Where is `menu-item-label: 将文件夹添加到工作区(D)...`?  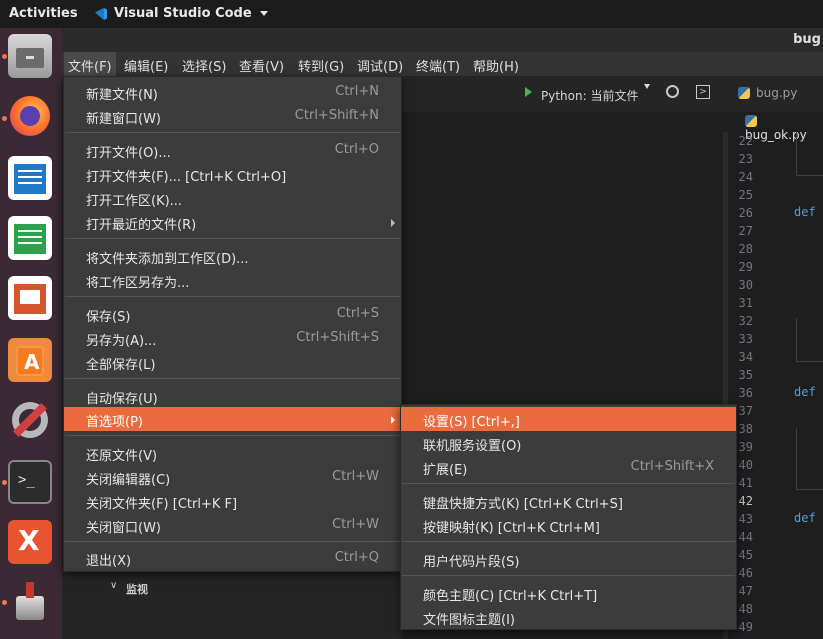 menu-item-label: 将文件夹添加到工作区(D)... is located at coordinates (167, 259).